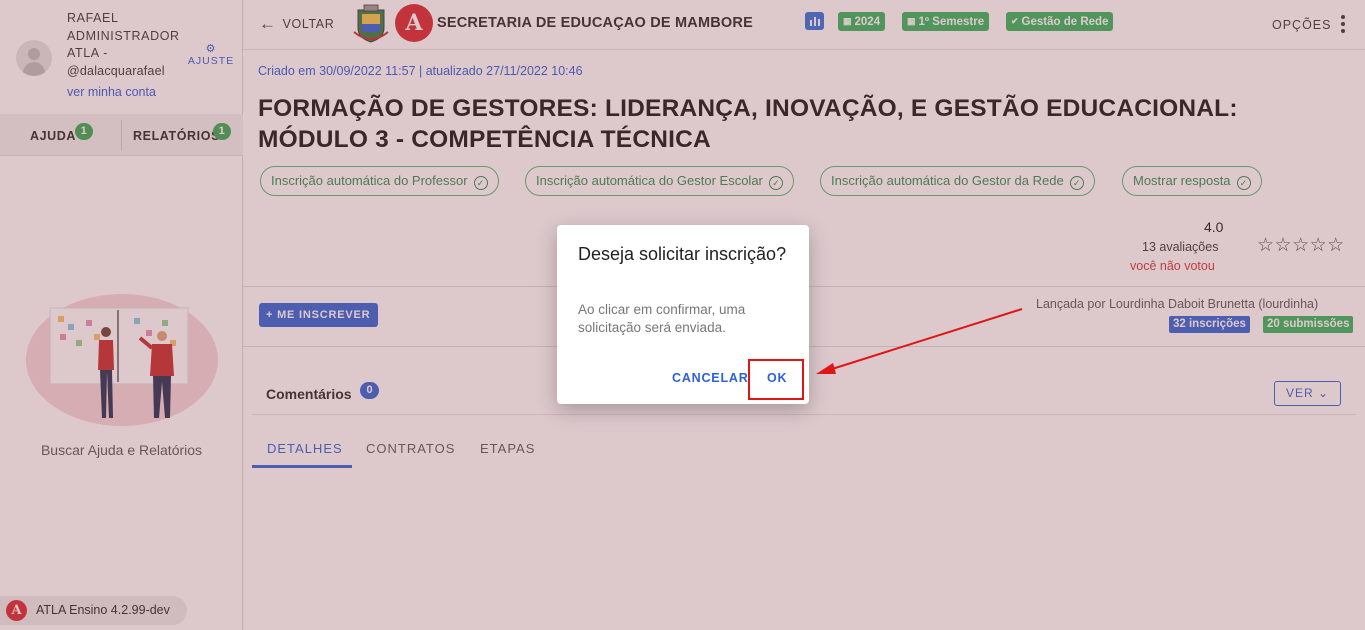  What do you see at coordinates (710, 378) in the screenshot?
I see `cancel-button: CANCELAR` at bounding box center [710, 378].